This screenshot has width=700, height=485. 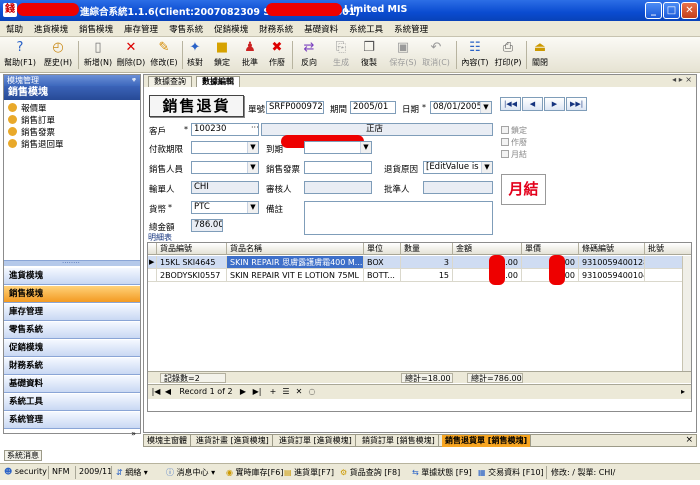 I want to click on pin-icon: ᵠ, so click(x=134, y=80).